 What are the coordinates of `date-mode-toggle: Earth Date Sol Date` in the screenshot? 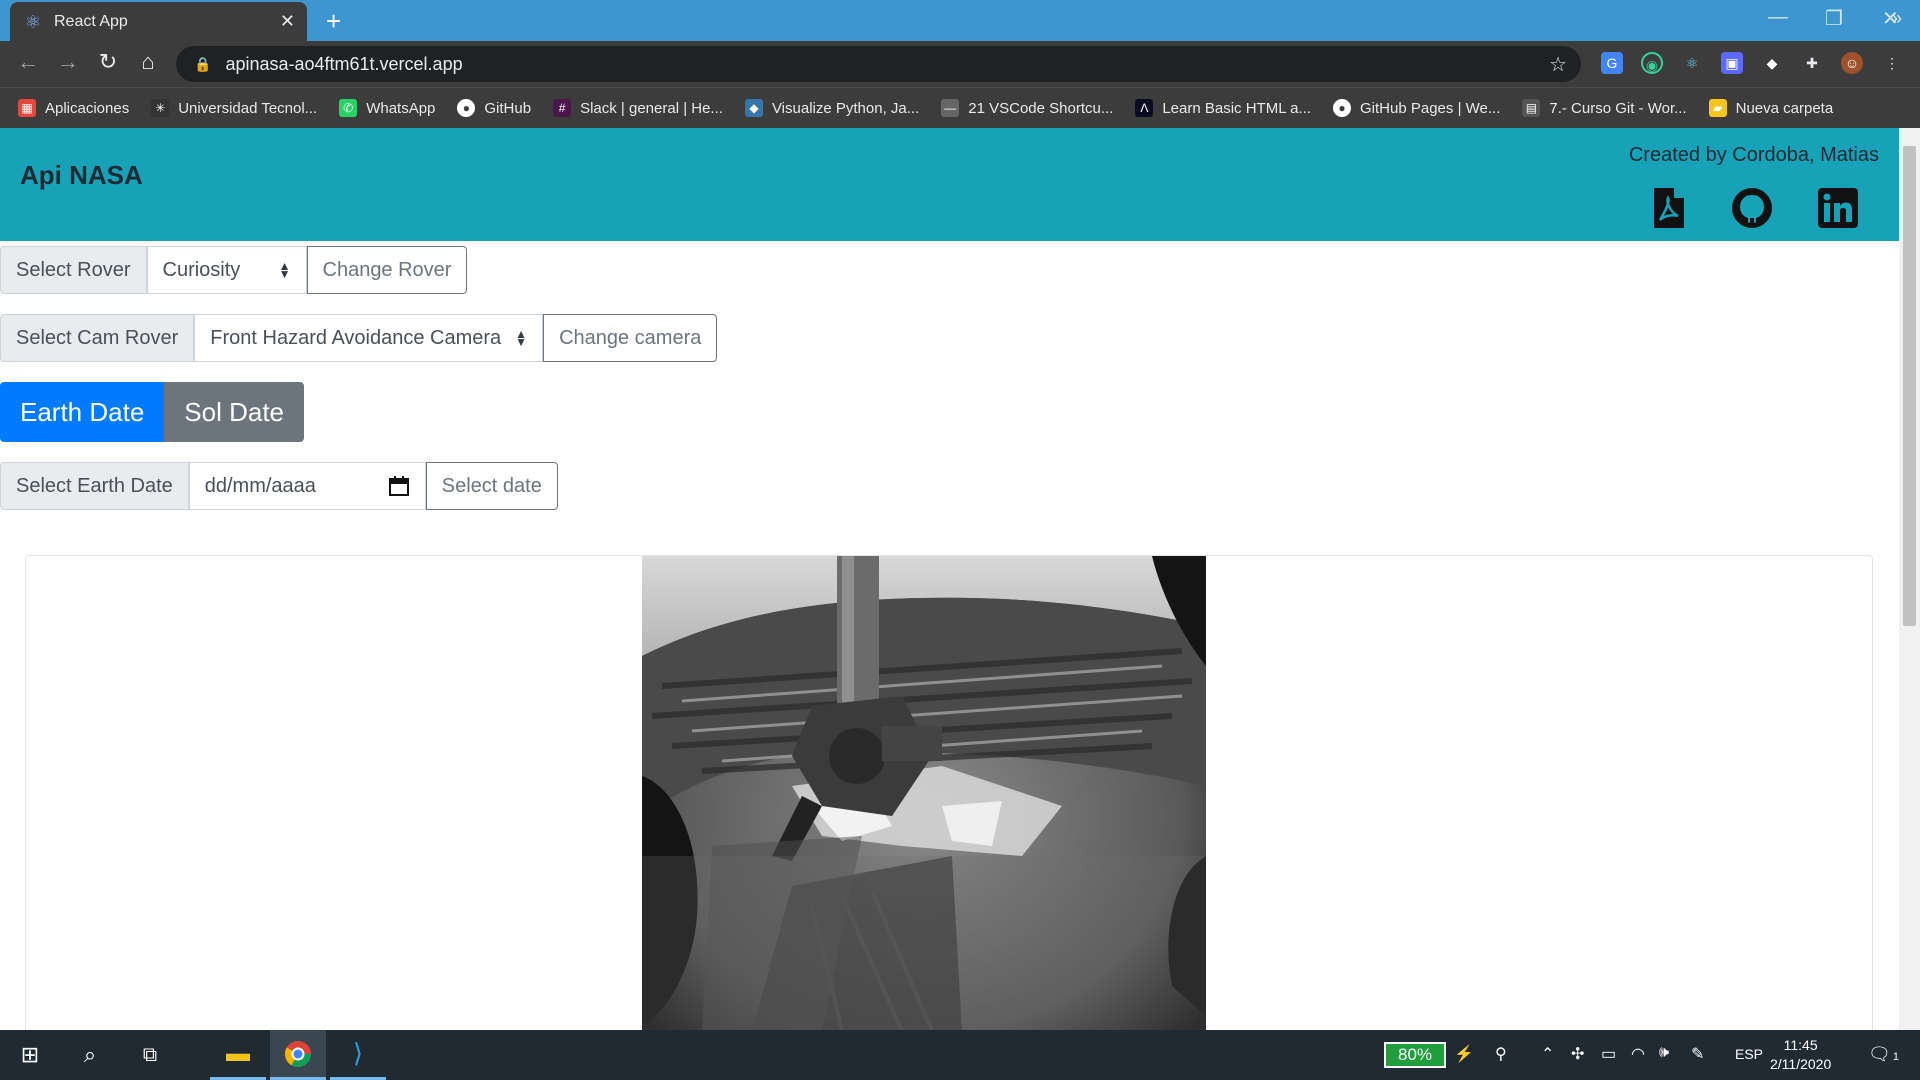 It's located at (152, 412).